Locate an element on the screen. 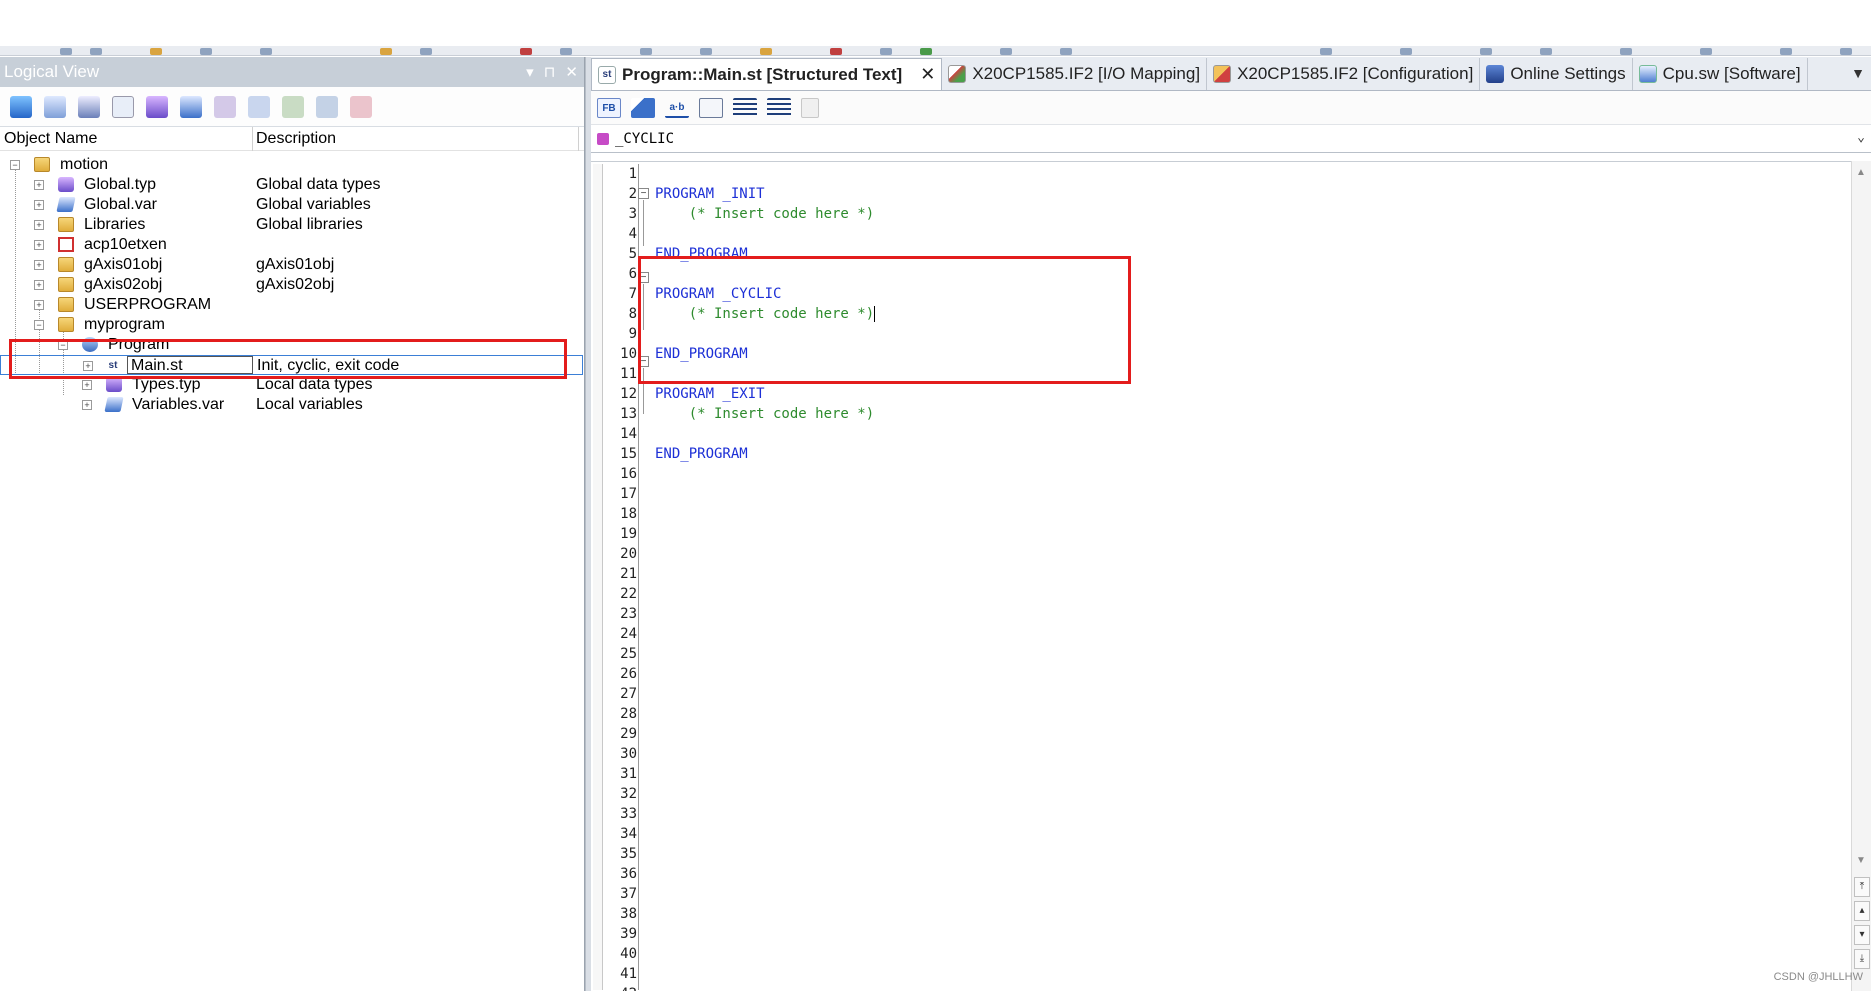  function-block-icon: FB is located at coordinates (609, 107).